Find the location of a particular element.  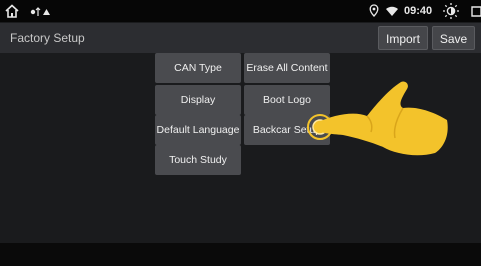

status-notification-icons is located at coordinates (40, 11).